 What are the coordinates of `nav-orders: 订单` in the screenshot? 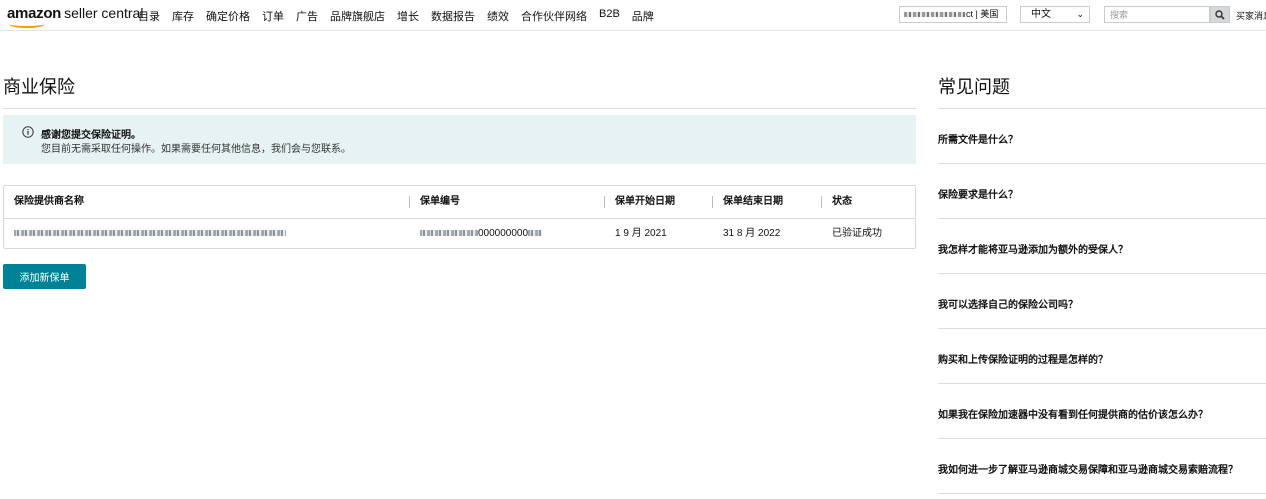 It's located at (273, 16).